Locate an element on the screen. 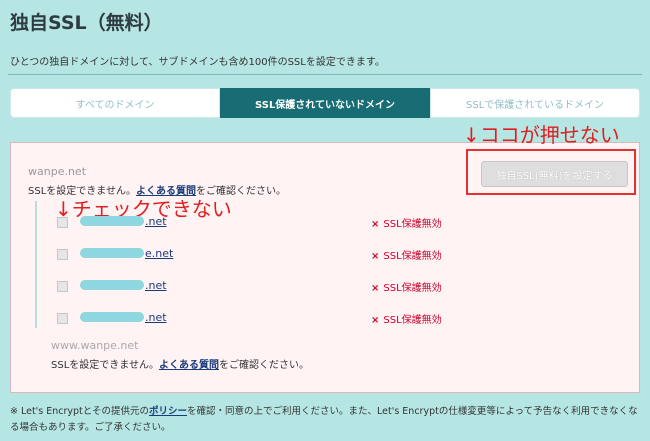 The image size is (650, 441). page-title: 独自SSL（無料） is located at coordinates (86, 23).